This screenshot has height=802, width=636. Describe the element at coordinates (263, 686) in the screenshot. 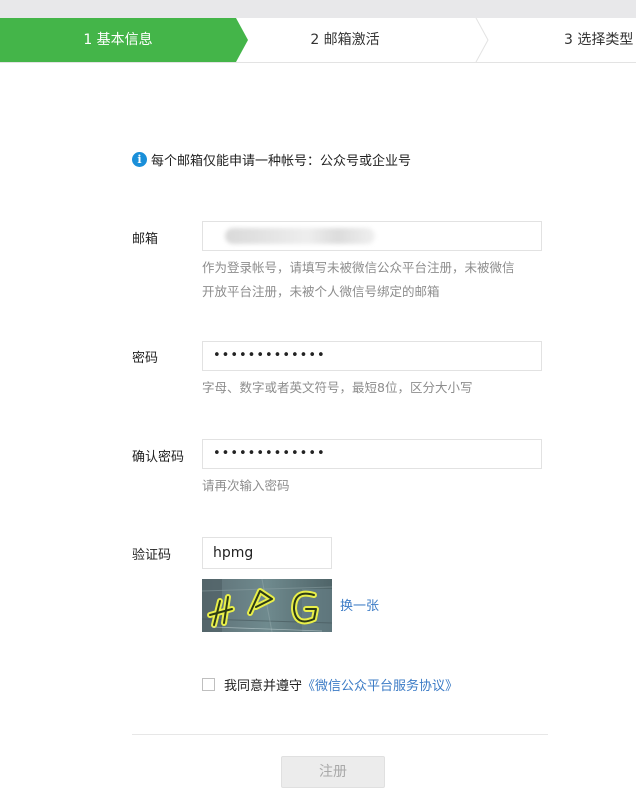

I see `agreement-text: 我同意并遵守` at that location.